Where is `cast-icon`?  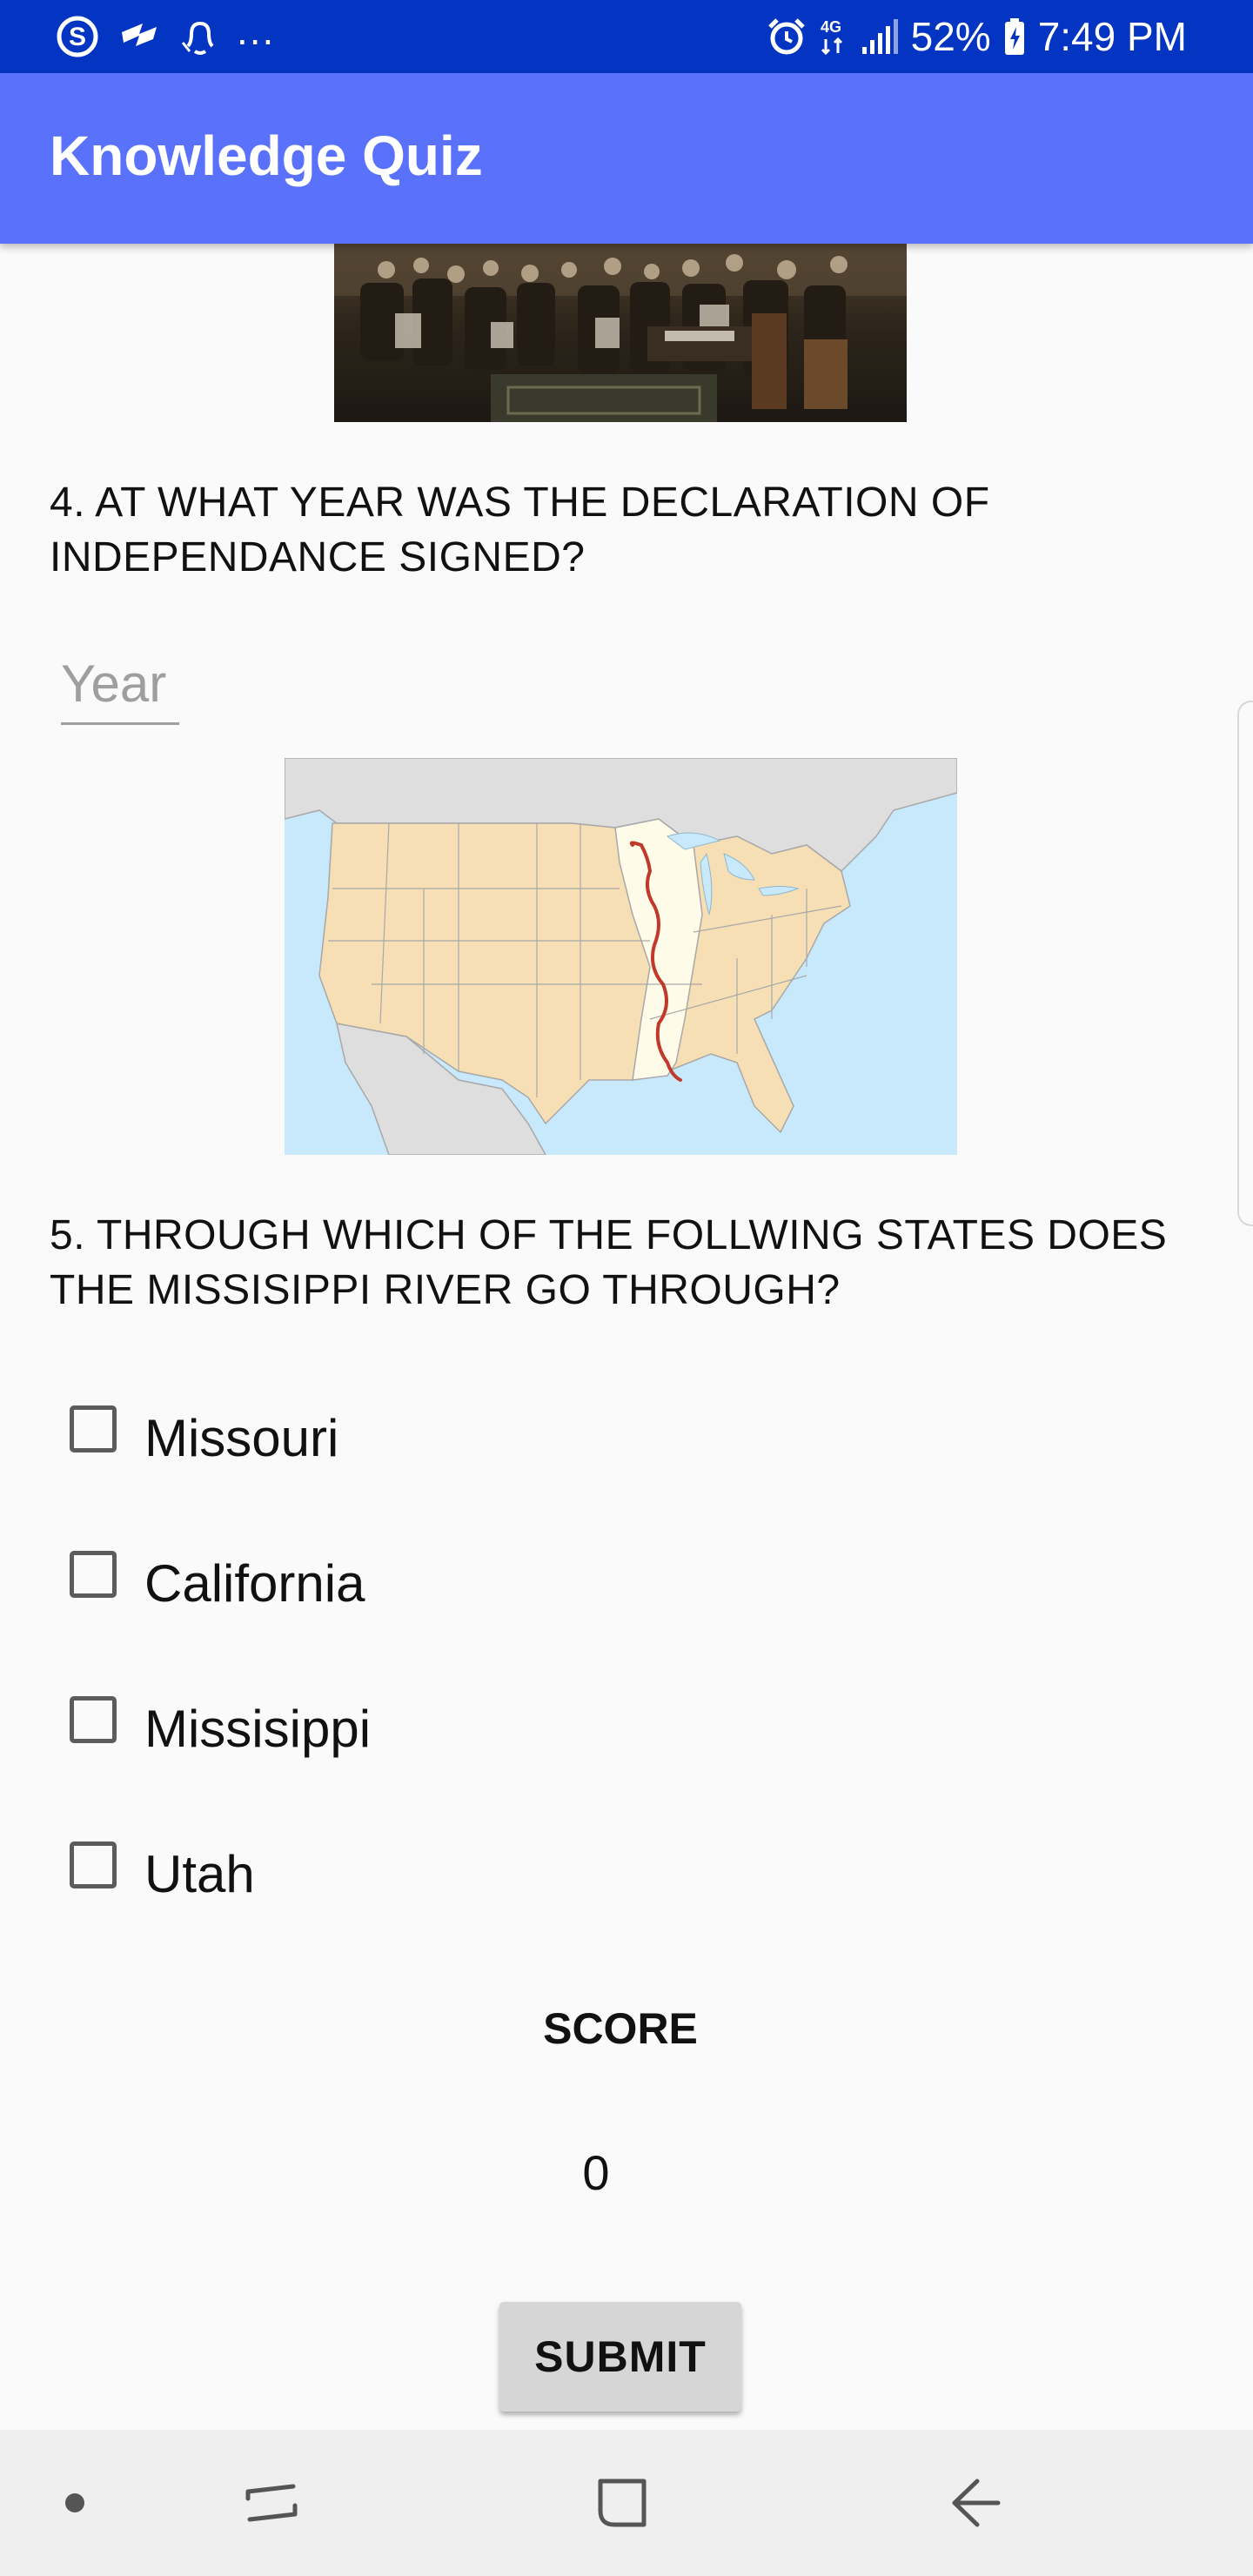 cast-icon is located at coordinates (139, 37).